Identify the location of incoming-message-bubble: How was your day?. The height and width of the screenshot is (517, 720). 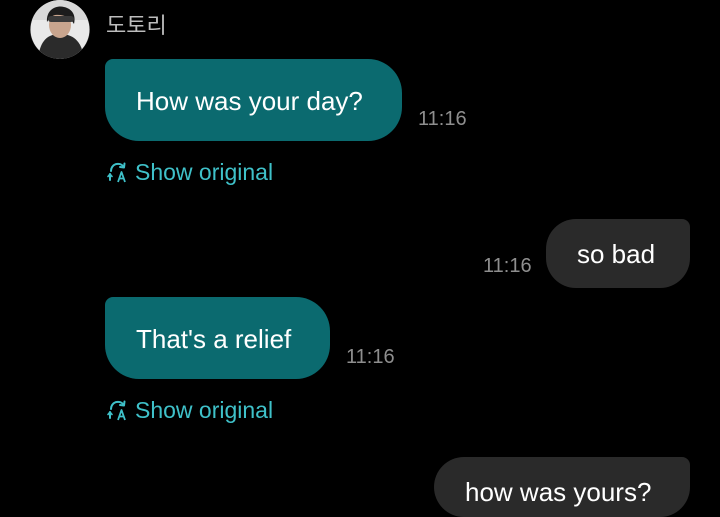
(253, 100).